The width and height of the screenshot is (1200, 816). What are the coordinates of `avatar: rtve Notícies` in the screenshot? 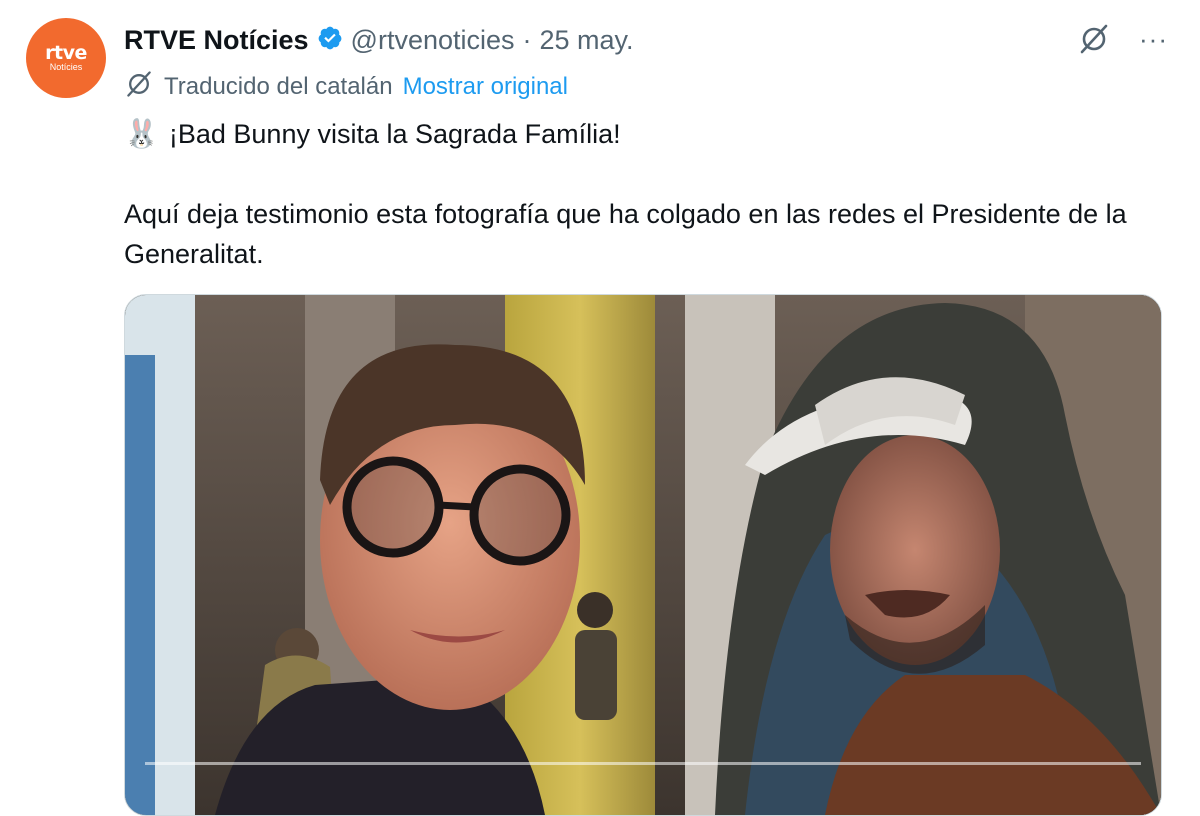 It's located at (66, 58).